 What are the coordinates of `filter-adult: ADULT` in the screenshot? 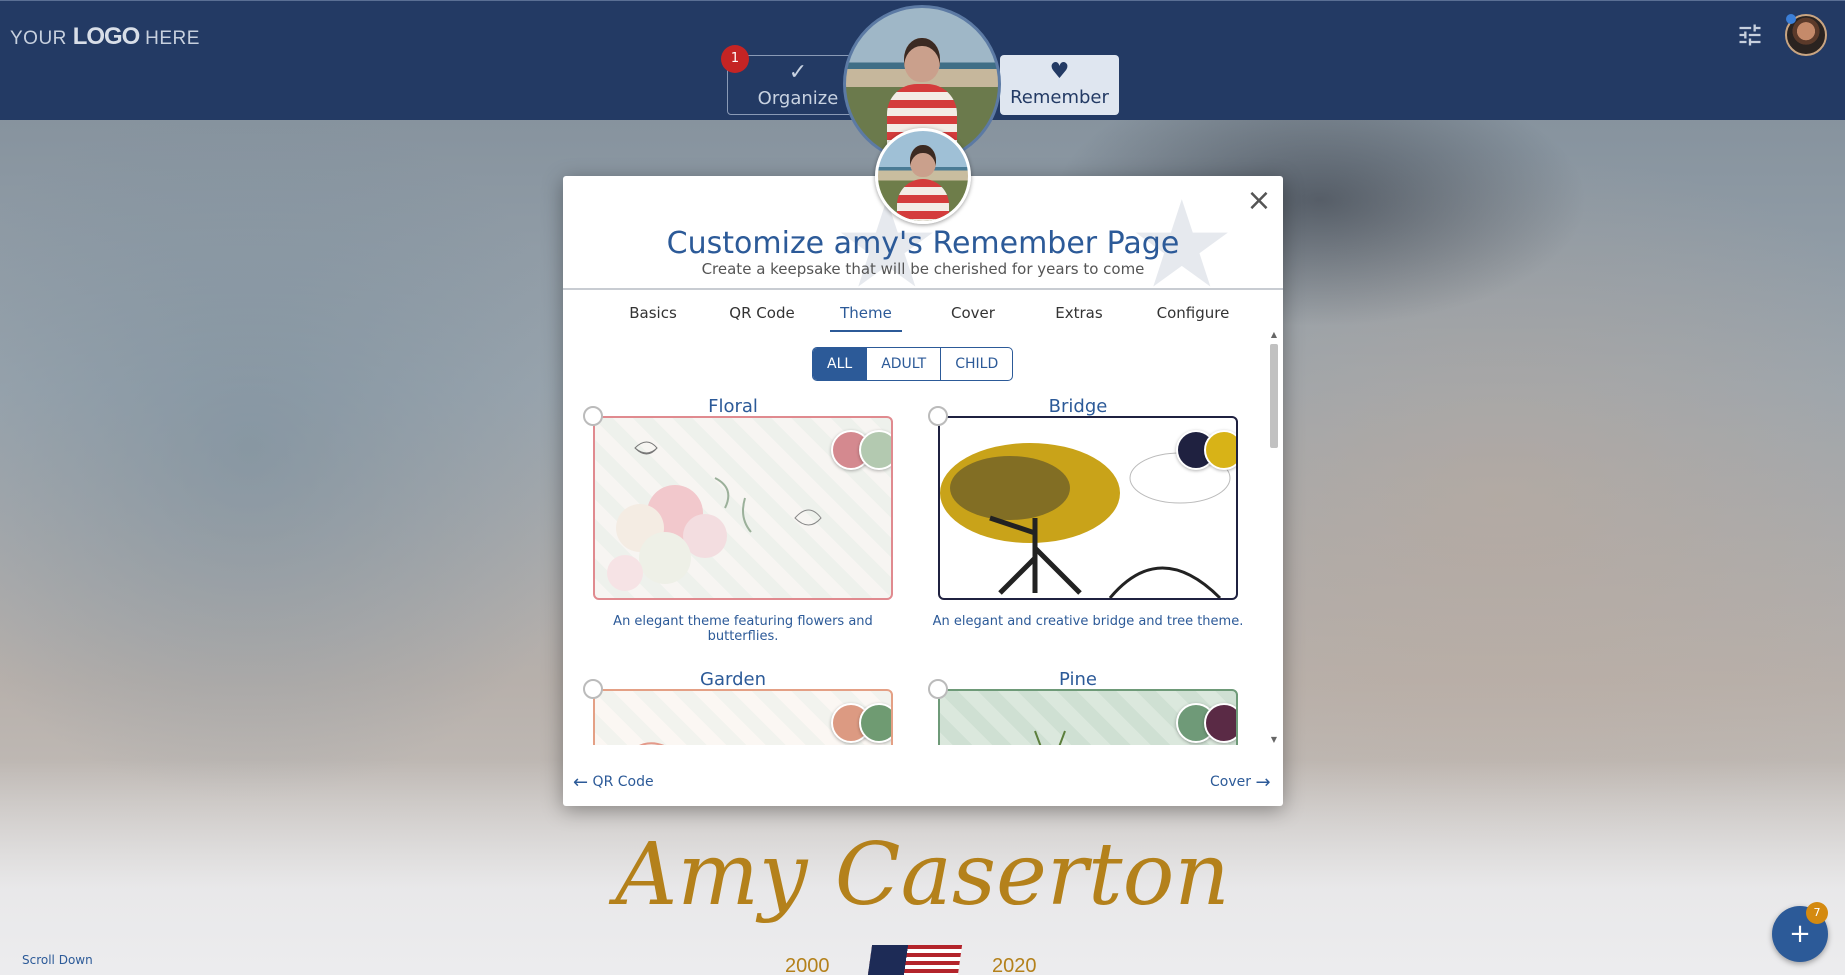 It's located at (904, 364).